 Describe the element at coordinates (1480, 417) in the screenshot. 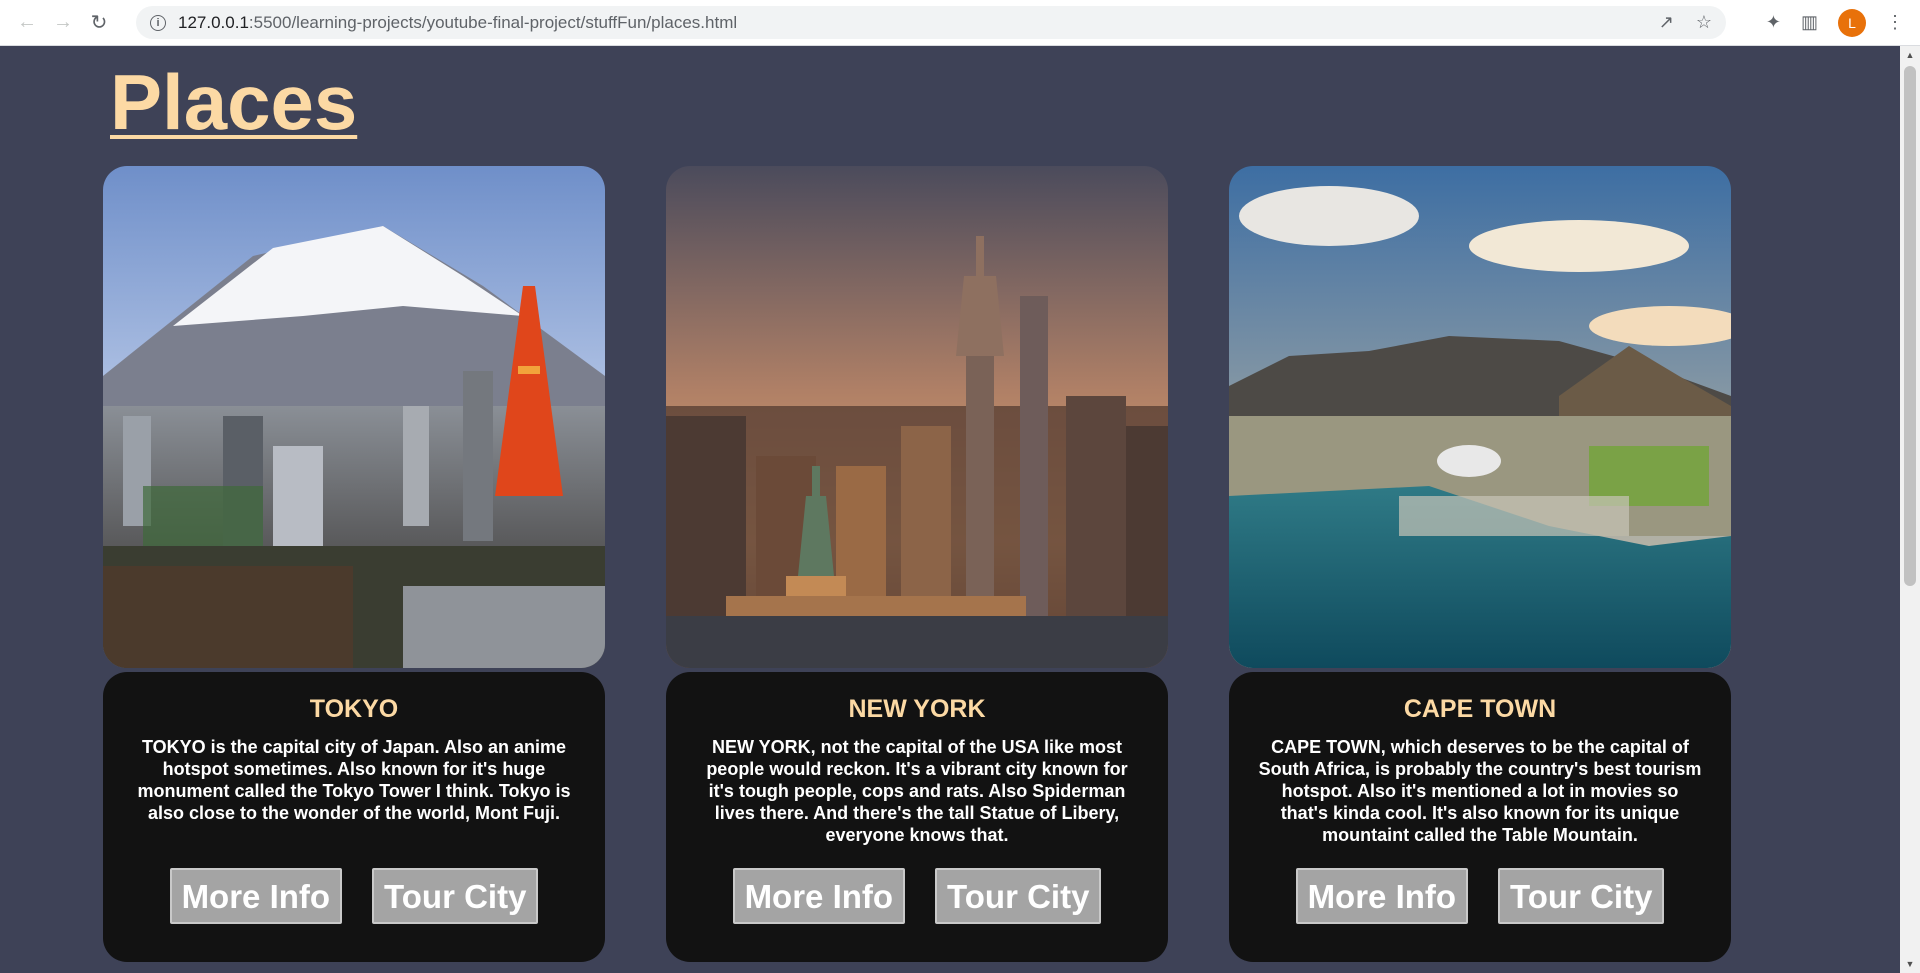

I see `cape-town-image` at that location.